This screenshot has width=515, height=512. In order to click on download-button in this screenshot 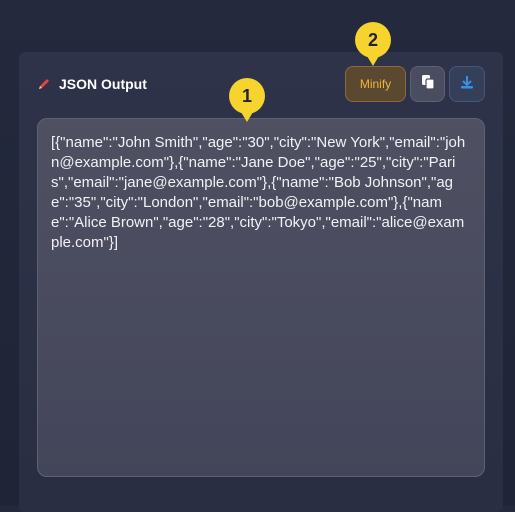, I will do `click(467, 84)`.